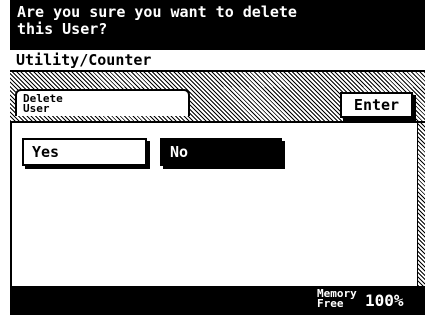  Describe the element at coordinates (421, 204) in the screenshot. I see `right-strip` at that location.